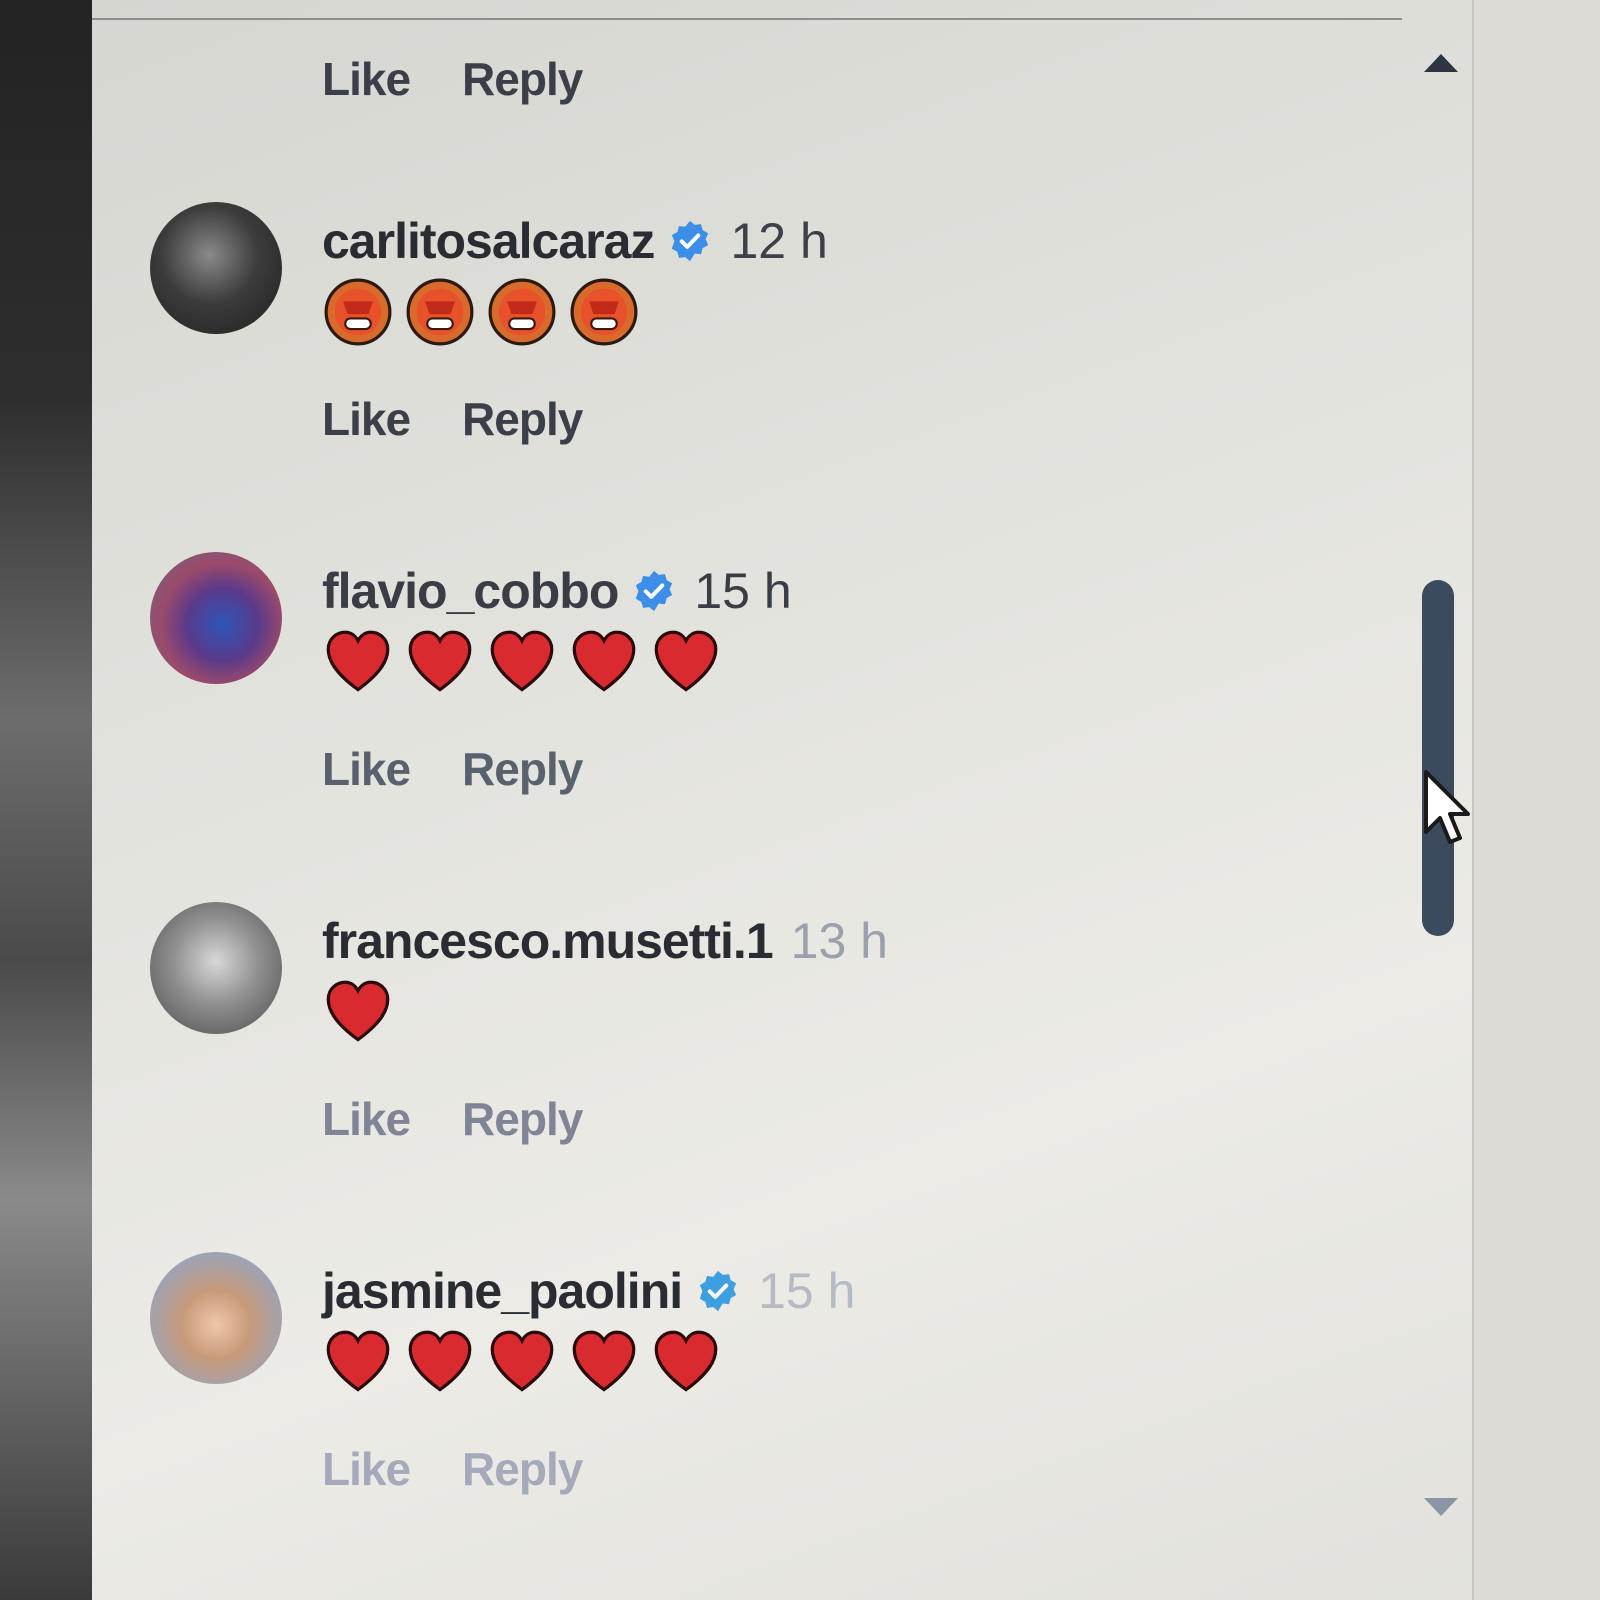  I want to click on panel-margin, so click(1537, 800).